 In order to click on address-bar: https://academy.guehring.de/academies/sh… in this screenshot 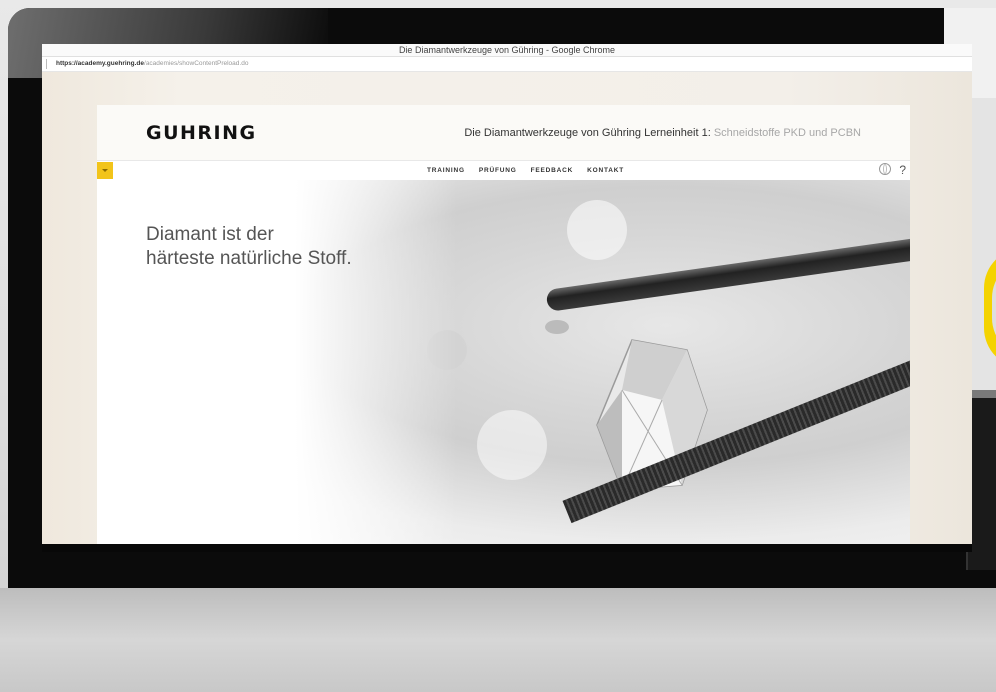, I will do `click(507, 64)`.